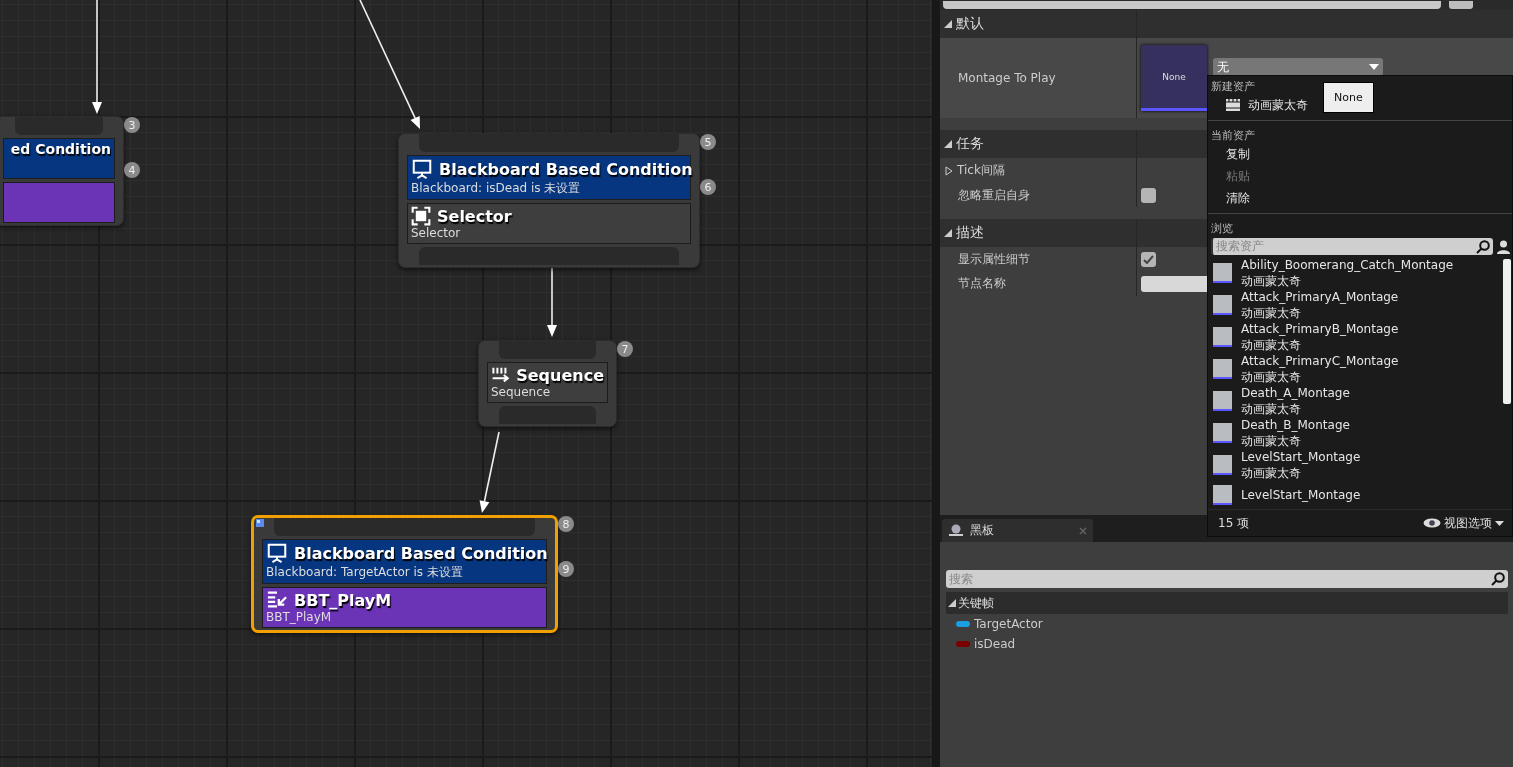 The height and width of the screenshot is (767, 1513). What do you see at coordinates (1355, 433) in the screenshot?
I see `asset-list-item: Death_B_Montage 动画蒙太奇` at bounding box center [1355, 433].